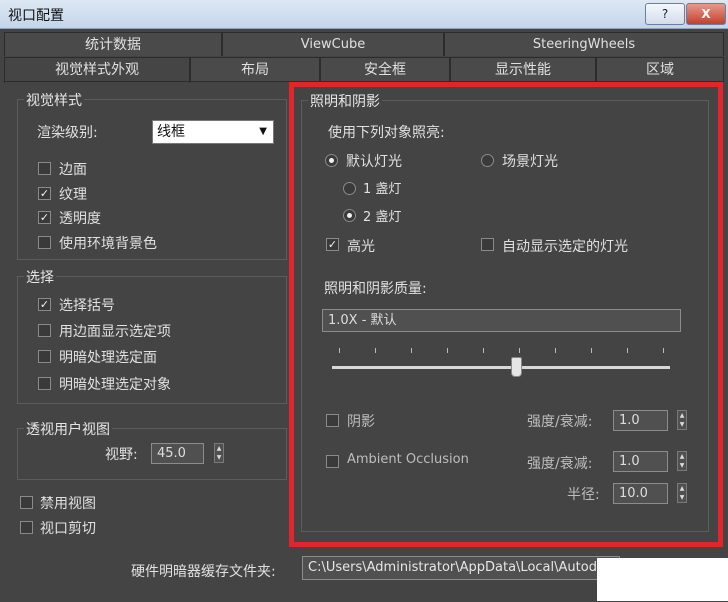 The width and height of the screenshot is (728, 602). Describe the element at coordinates (219, 448) in the screenshot. I see `spinner-up-icon: ▲` at that location.